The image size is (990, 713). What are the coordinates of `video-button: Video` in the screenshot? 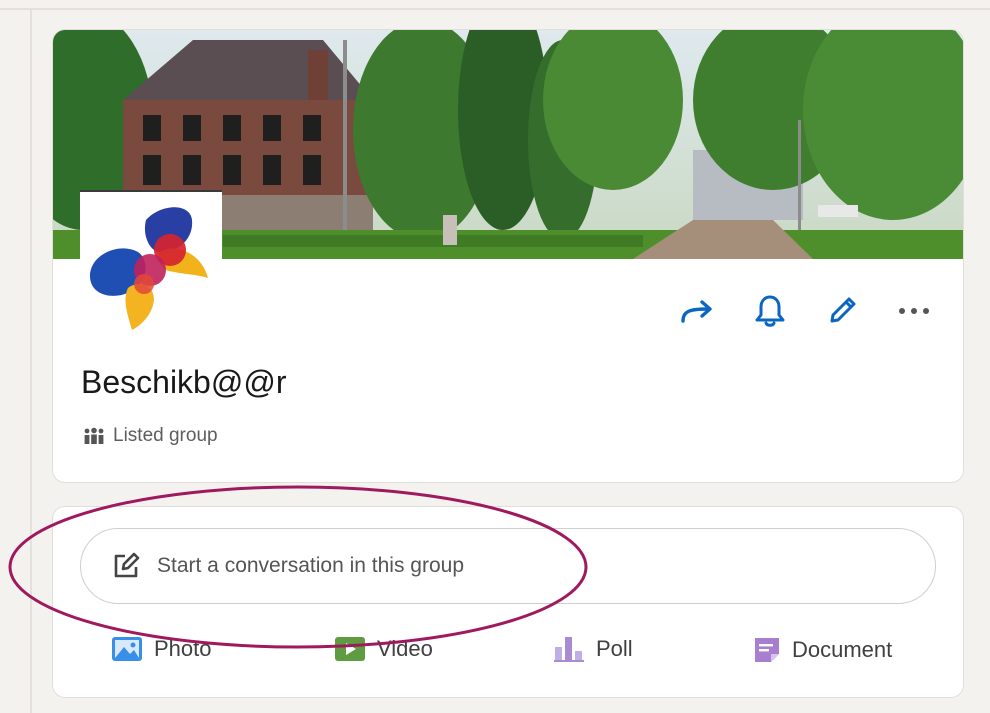 It's located at (383, 649).